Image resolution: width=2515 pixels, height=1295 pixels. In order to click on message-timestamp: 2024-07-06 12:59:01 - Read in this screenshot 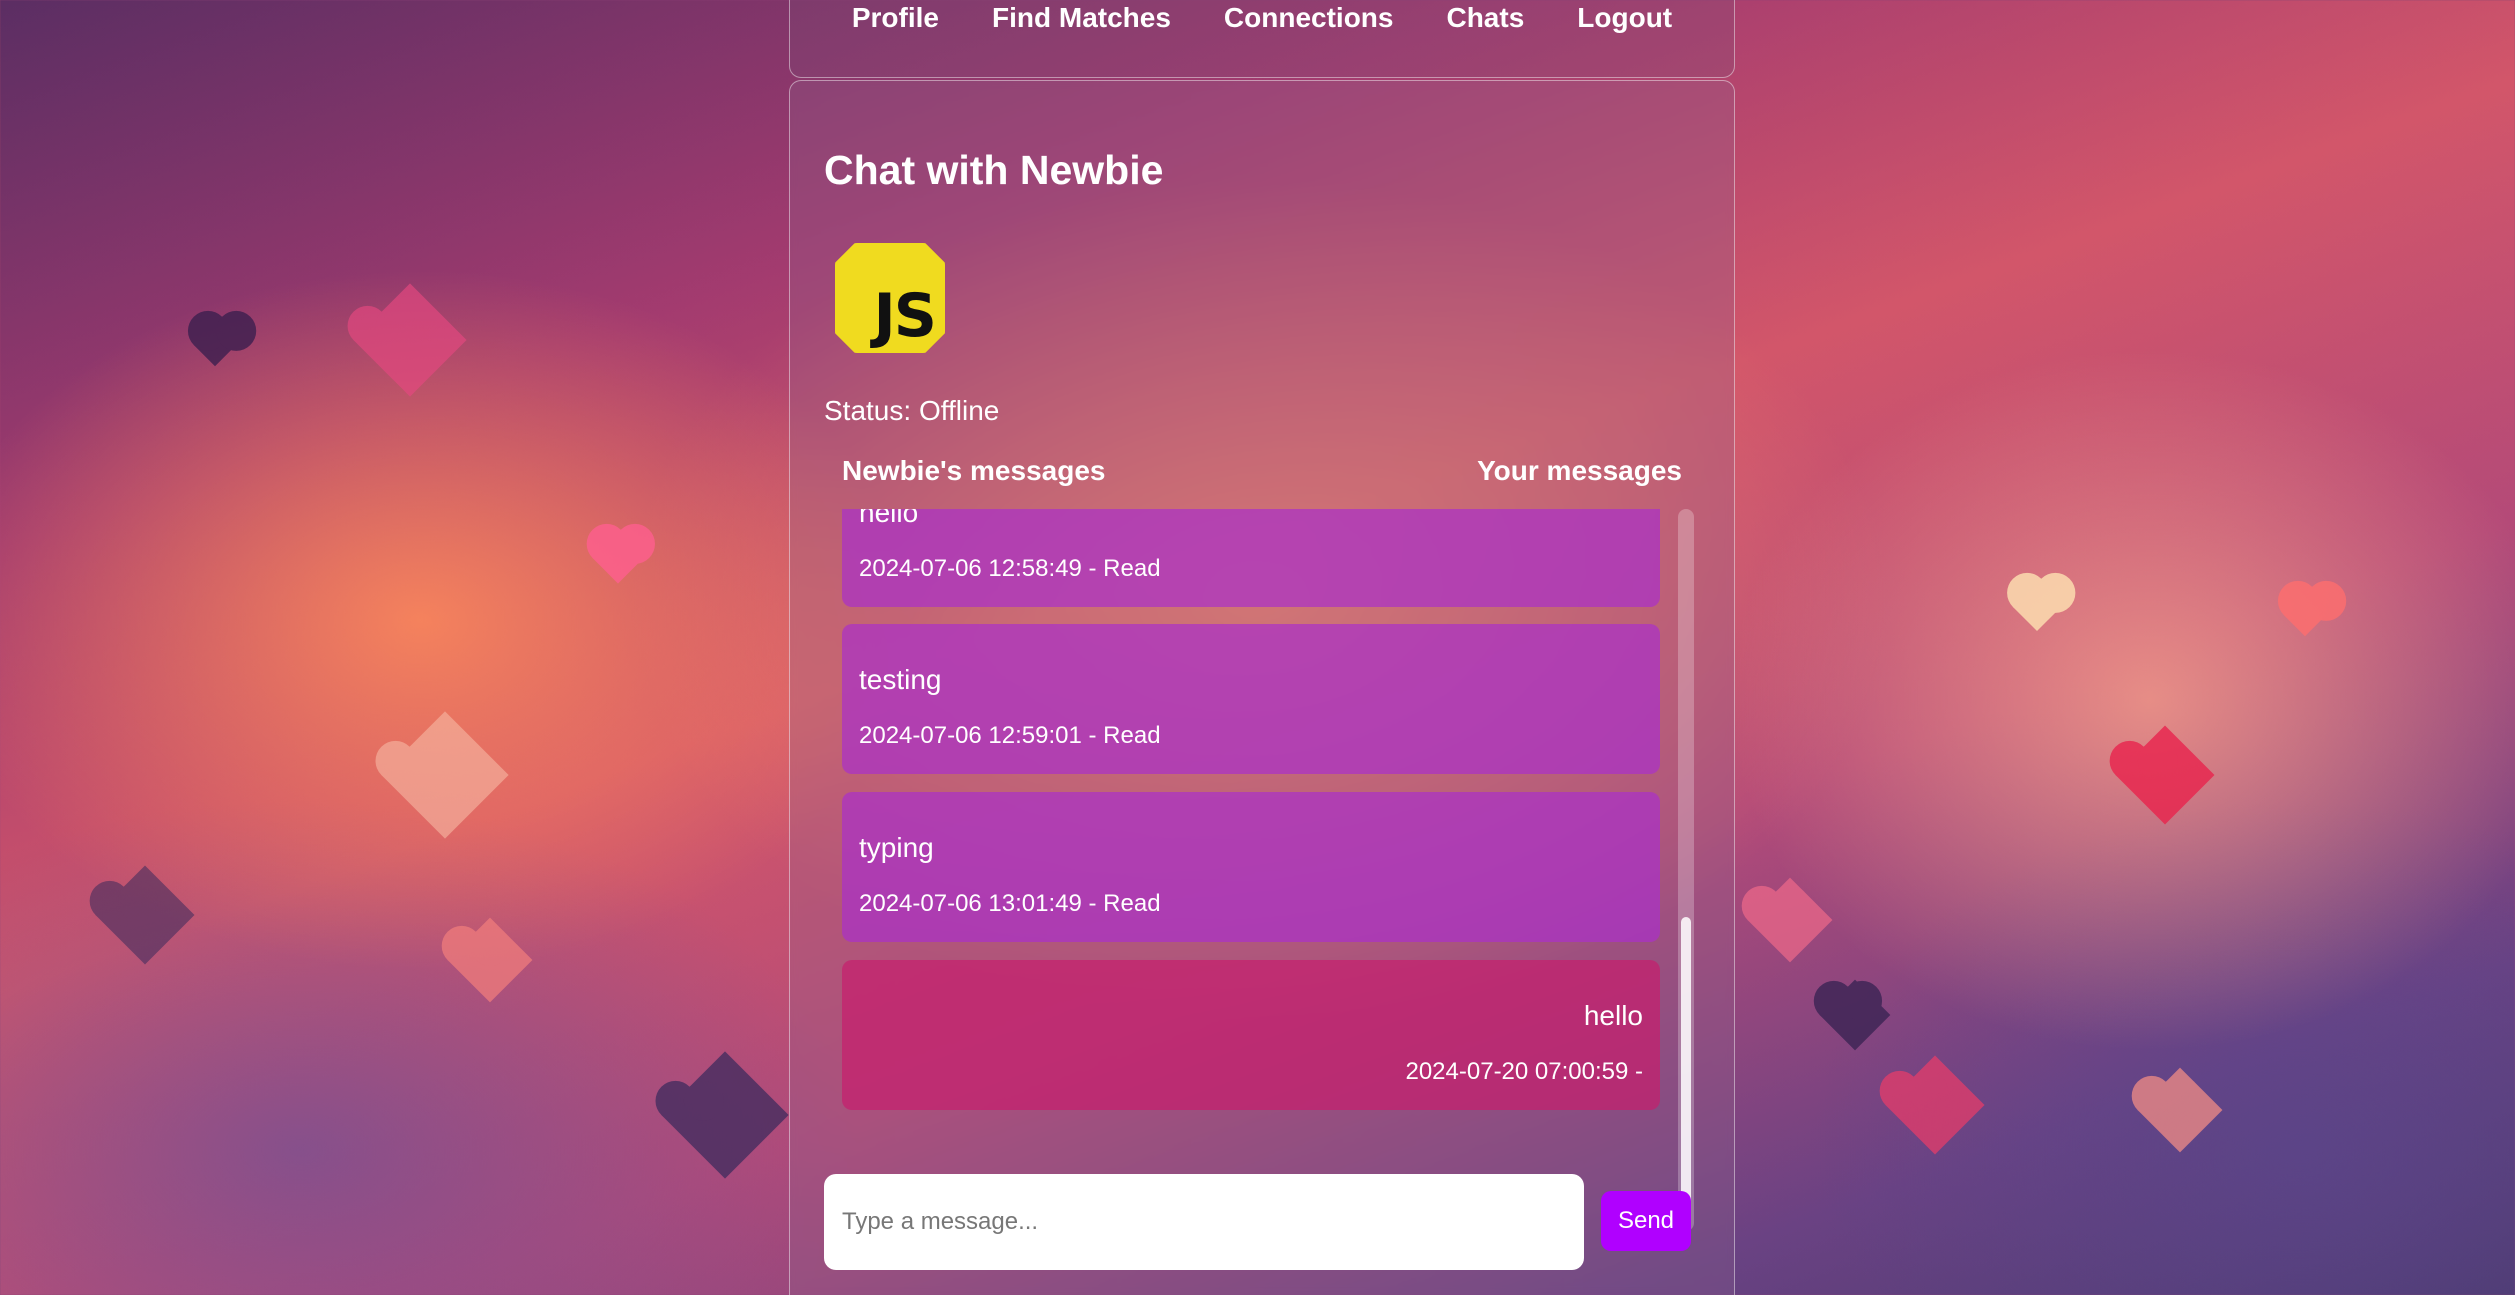, I will do `click(1010, 735)`.